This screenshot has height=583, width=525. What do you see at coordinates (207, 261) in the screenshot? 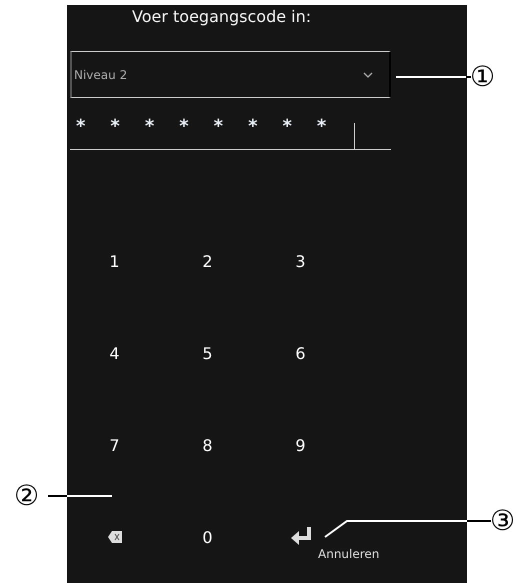
I see `digit-key: 2` at bounding box center [207, 261].